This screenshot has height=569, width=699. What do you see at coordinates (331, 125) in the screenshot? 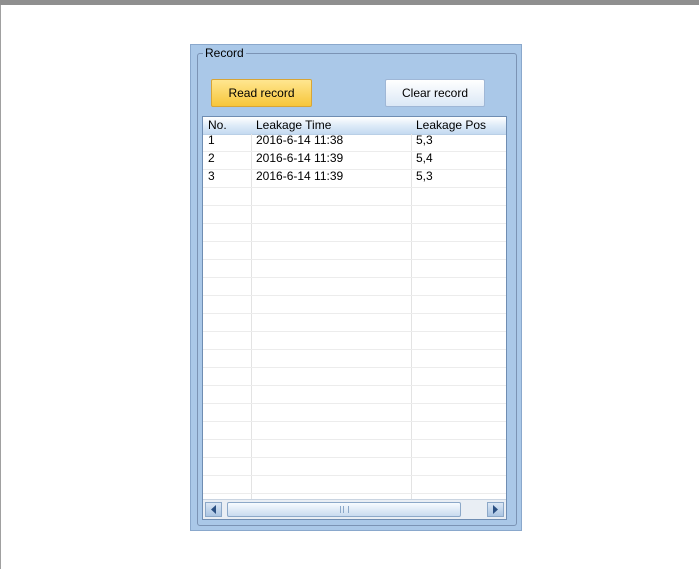
I see `column-header-leakage-time: Leakage Time` at bounding box center [331, 125].